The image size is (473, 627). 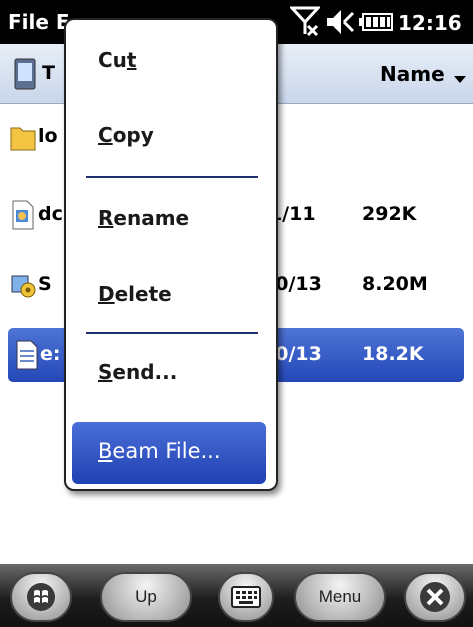 I want to click on file-name: dc, so click(x=50, y=214).